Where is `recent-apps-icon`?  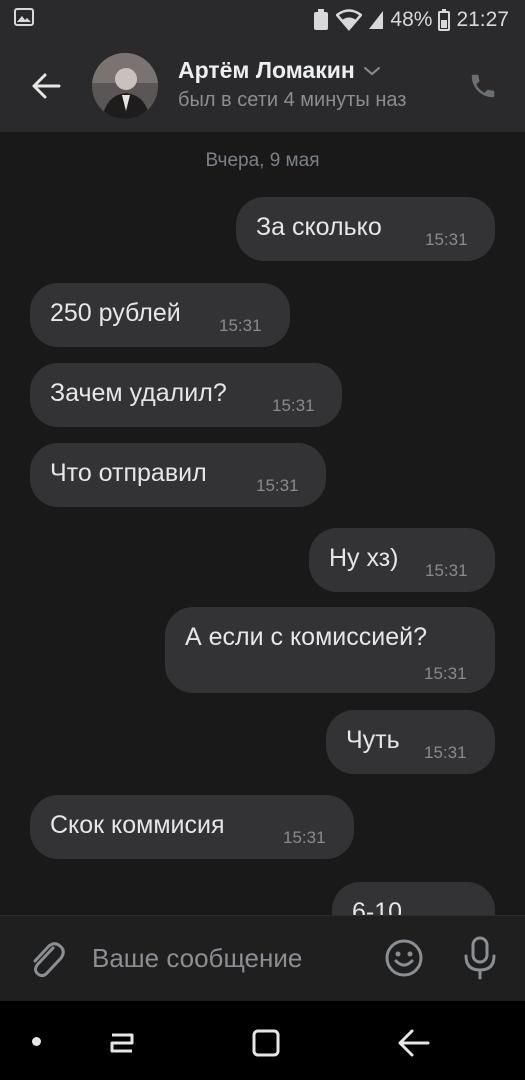 recent-apps-icon is located at coordinates (122, 1043).